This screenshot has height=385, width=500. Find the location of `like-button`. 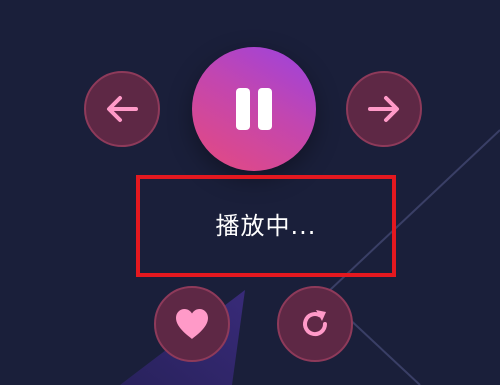

like-button is located at coordinates (192, 324).